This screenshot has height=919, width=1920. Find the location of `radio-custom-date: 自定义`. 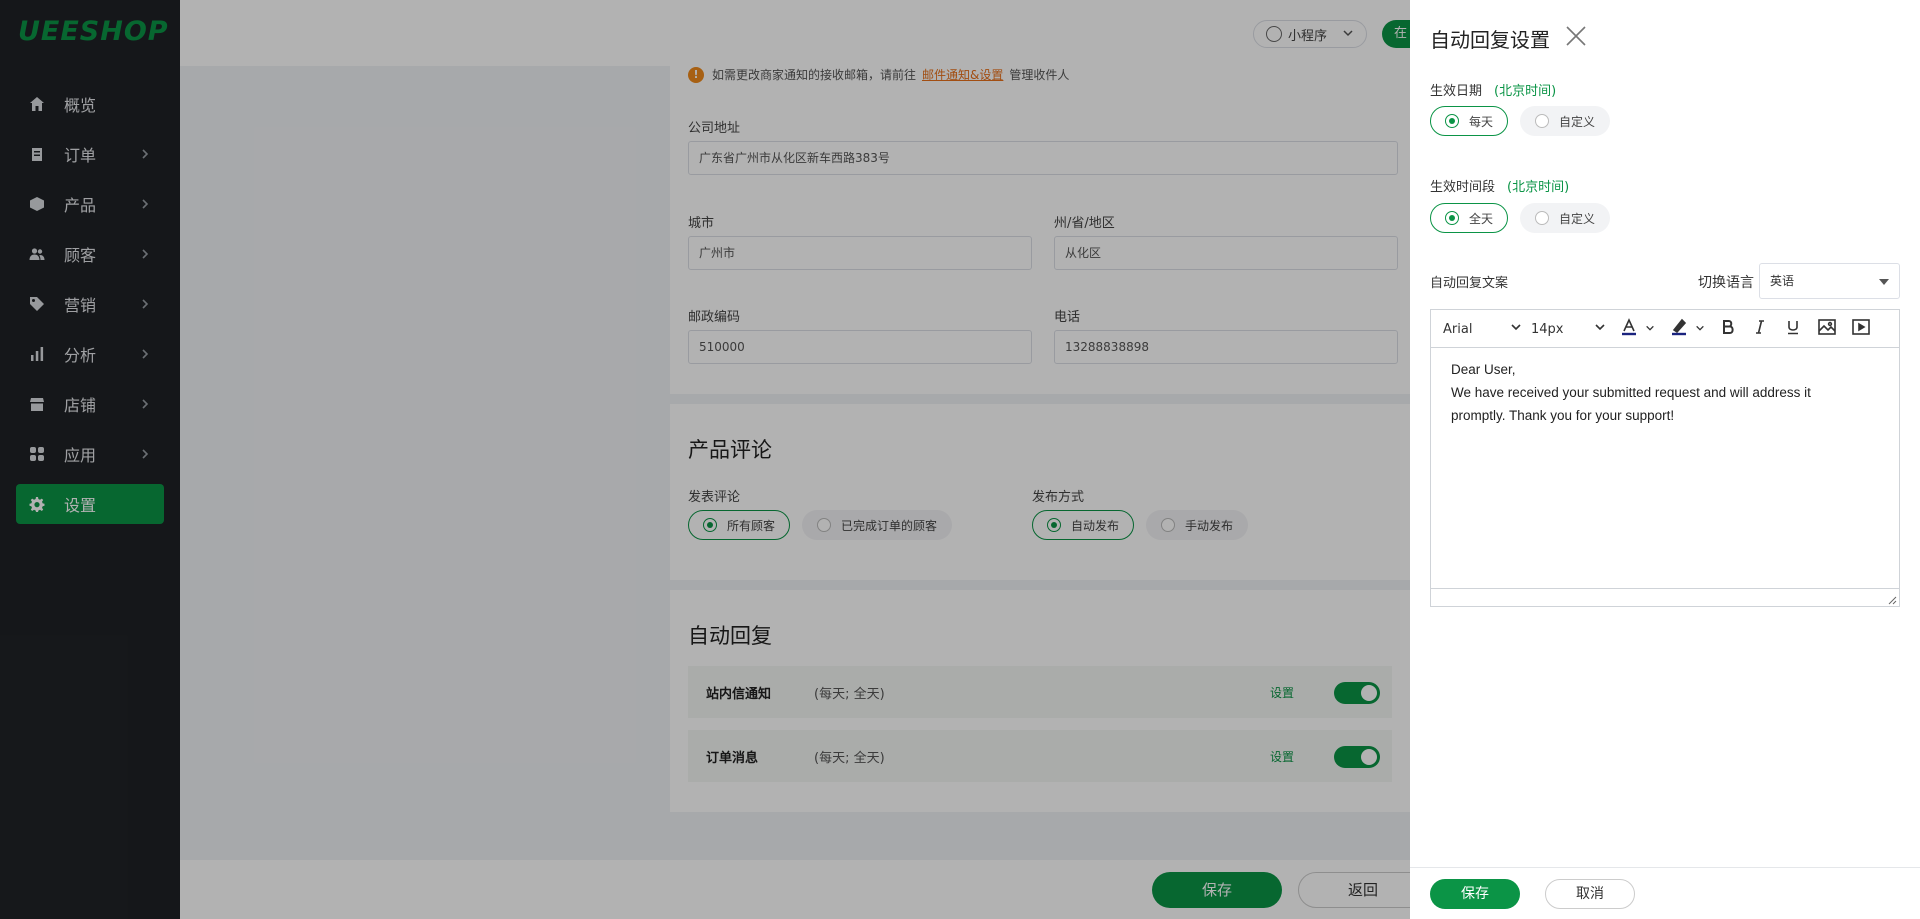

radio-custom-date: 自定义 is located at coordinates (1565, 121).